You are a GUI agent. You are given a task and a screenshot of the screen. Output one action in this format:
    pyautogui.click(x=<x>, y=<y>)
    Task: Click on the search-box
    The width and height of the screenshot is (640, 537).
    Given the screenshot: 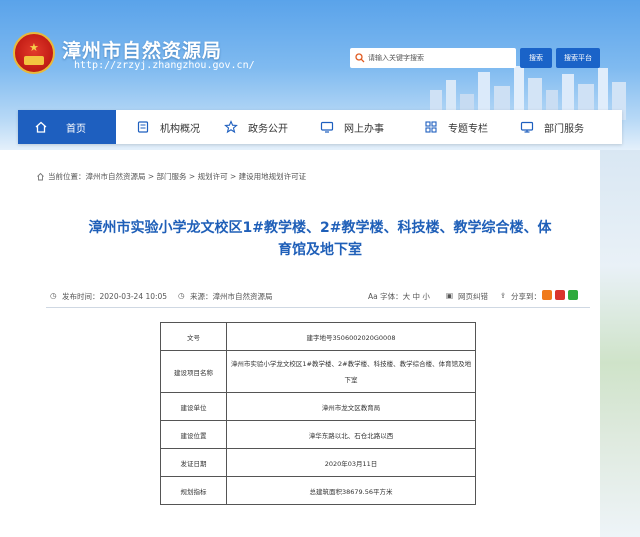 What is the action you would take?
    pyautogui.click(x=433, y=58)
    